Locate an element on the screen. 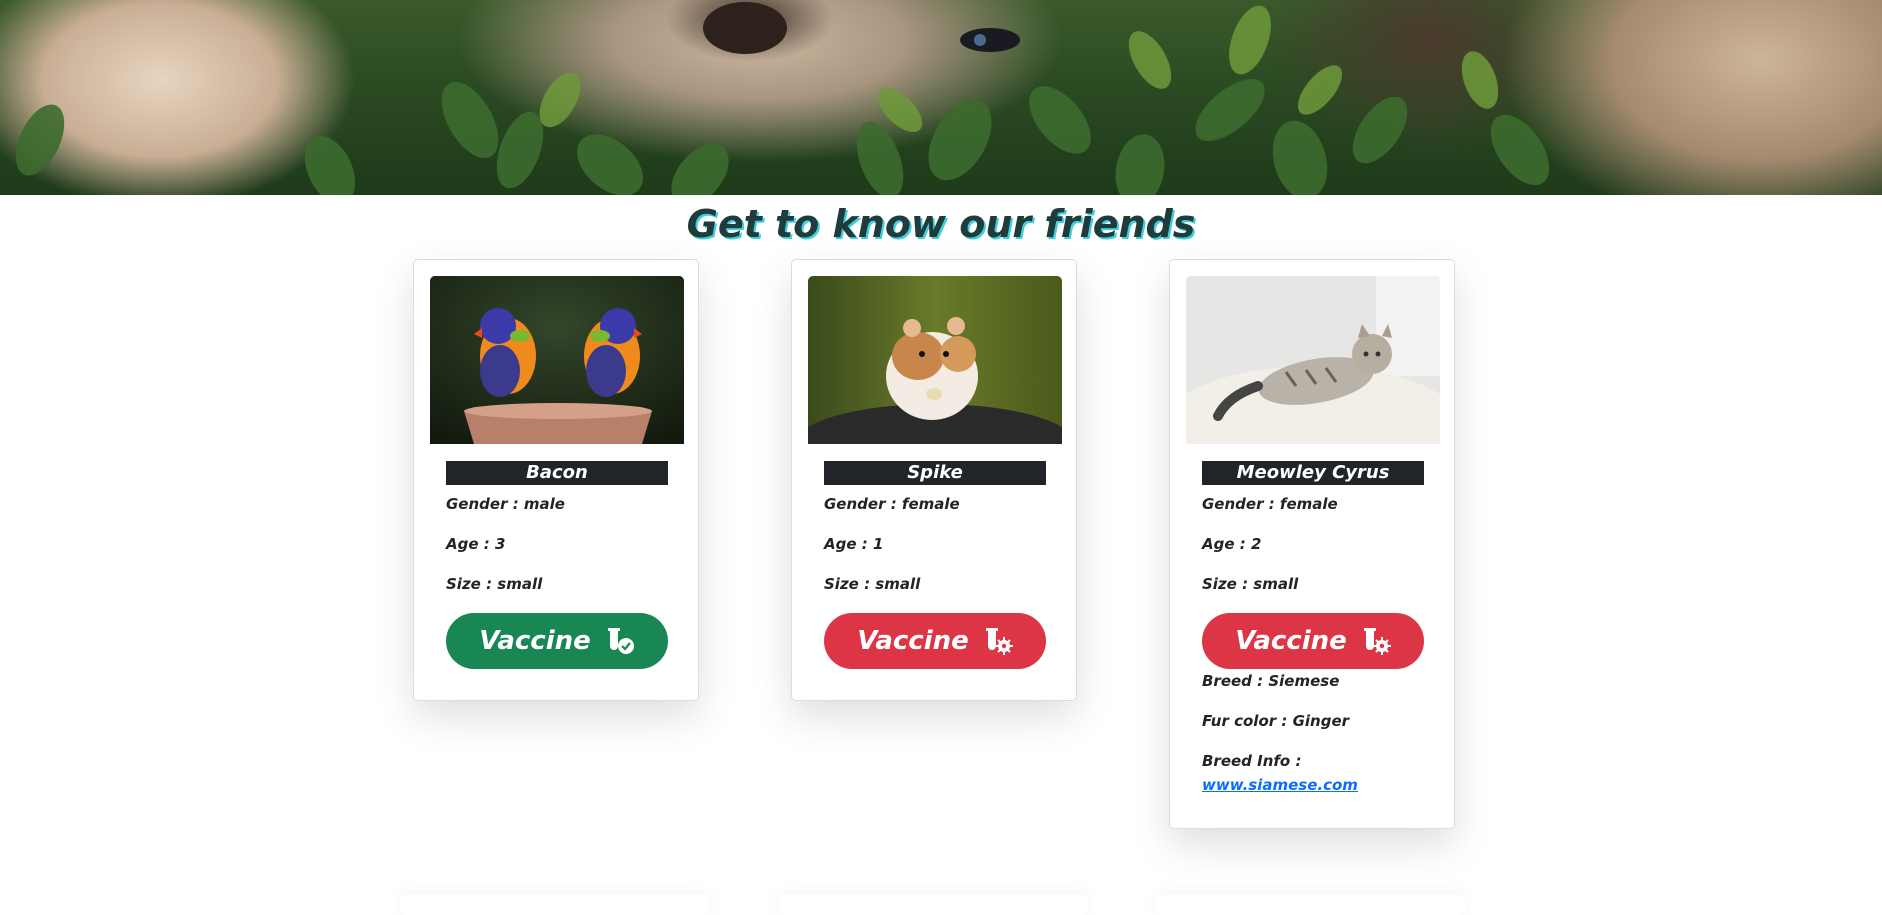 The height and width of the screenshot is (915, 1882). pet-photo-kitten is located at coordinates (1313, 360).